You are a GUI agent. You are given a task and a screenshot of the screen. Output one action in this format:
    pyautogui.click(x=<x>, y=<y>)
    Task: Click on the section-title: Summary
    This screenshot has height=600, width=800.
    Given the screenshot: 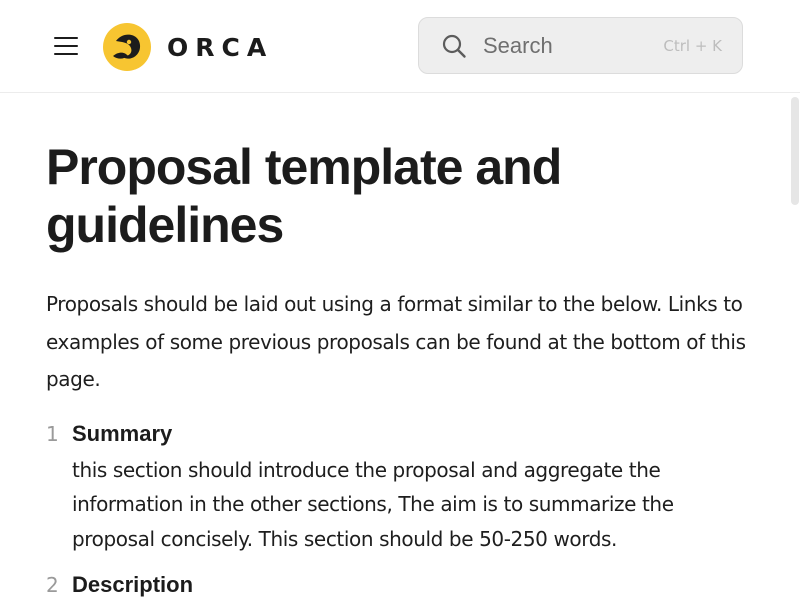 What is the action you would take?
    pyautogui.click(x=122, y=433)
    